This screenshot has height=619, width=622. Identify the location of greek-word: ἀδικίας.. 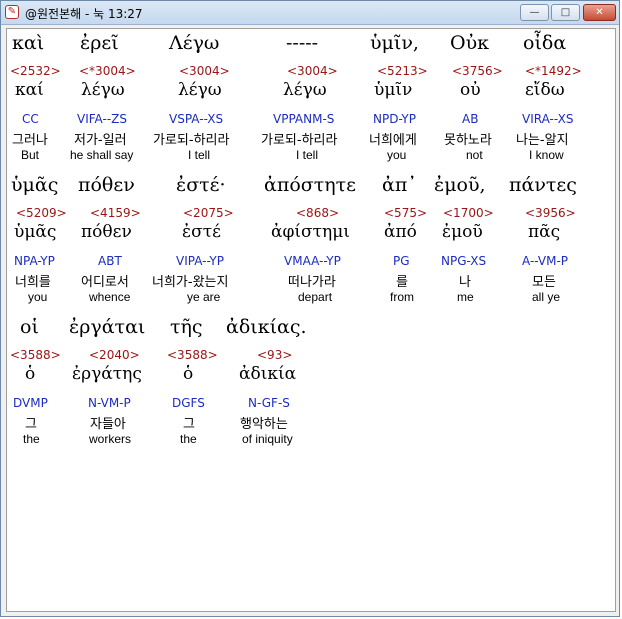
(266, 327).